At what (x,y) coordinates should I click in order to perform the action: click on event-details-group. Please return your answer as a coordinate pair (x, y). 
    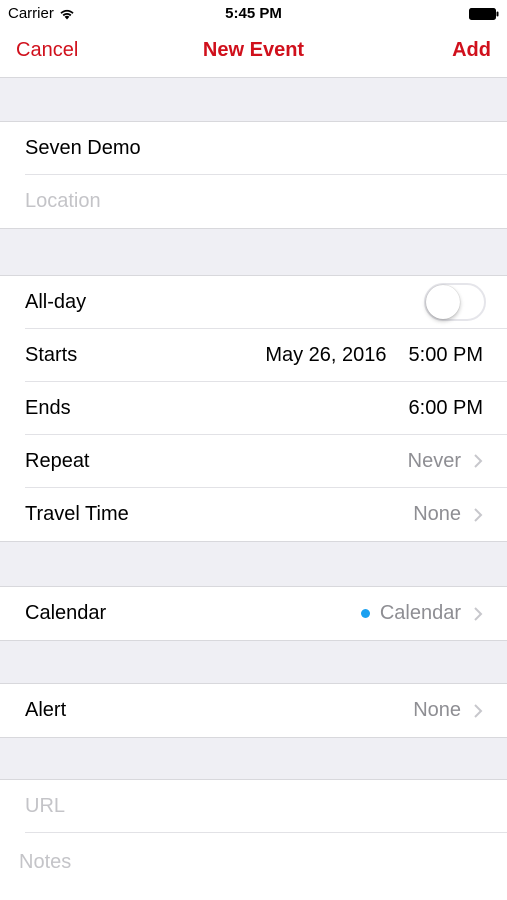
    Looking at the image, I should click on (253, 175).